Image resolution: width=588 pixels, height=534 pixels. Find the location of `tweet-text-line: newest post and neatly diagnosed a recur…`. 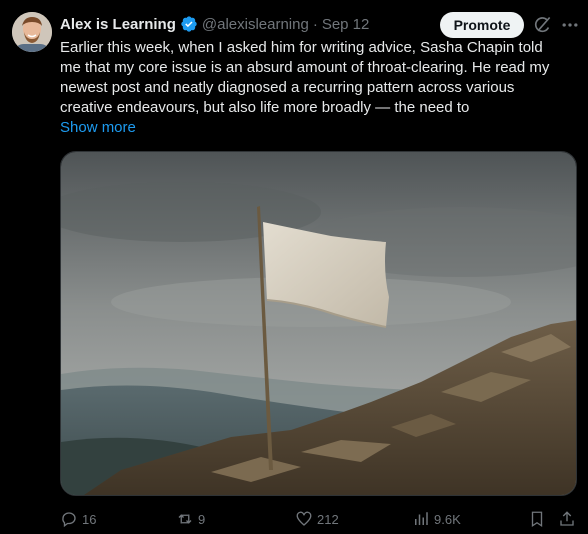

tweet-text-line: newest post and neatly diagnosed a recur… is located at coordinates (287, 87).